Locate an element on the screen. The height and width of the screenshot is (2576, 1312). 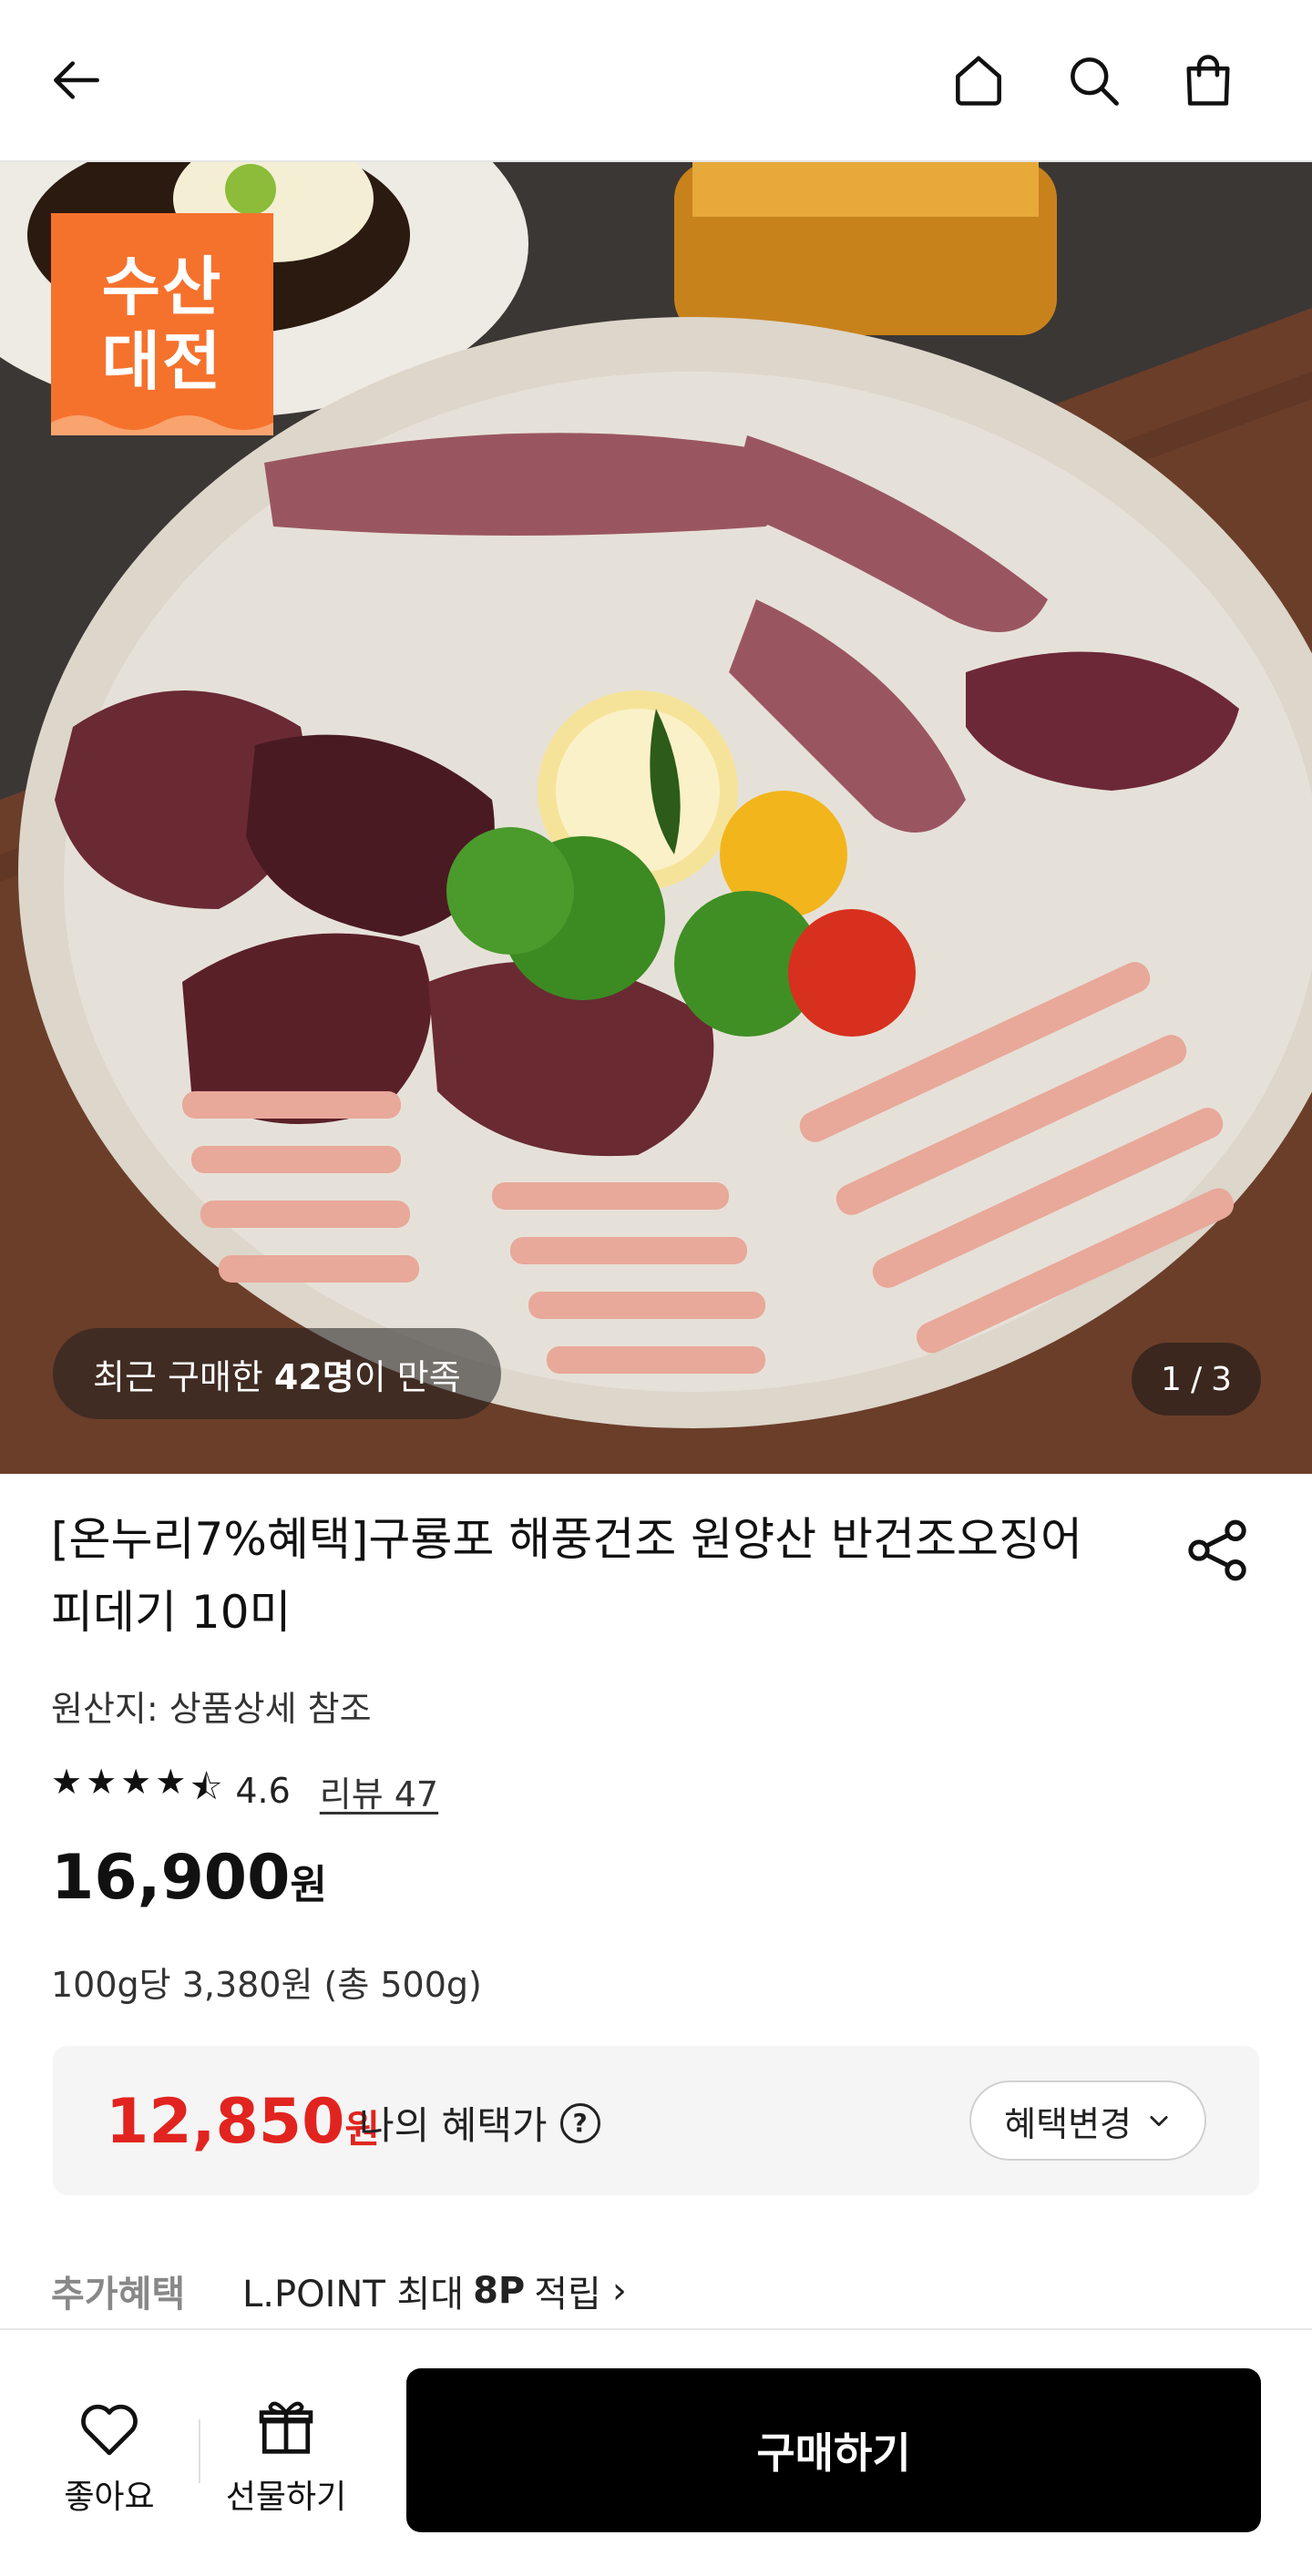
page-total: 3 is located at coordinates (1221, 1379).